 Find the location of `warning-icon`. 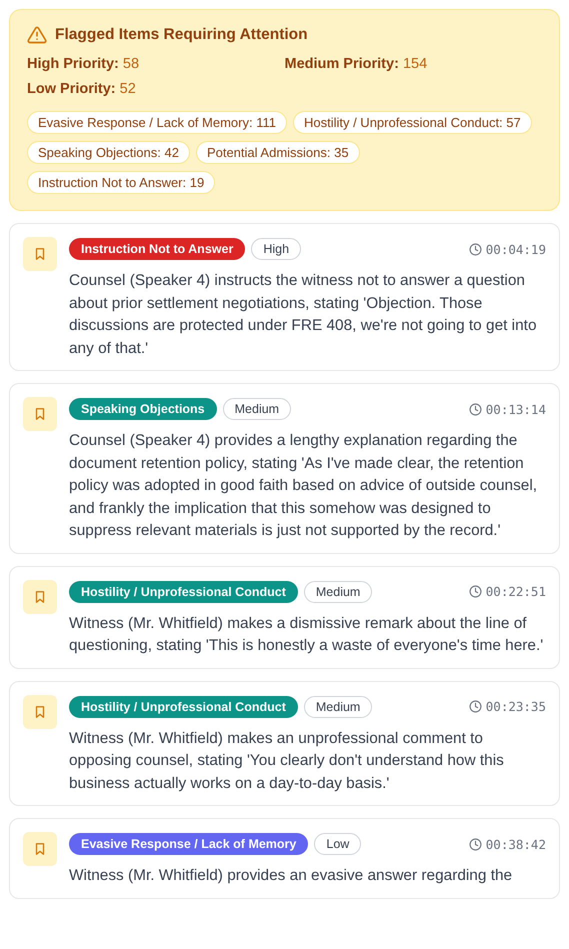

warning-icon is located at coordinates (37, 35).